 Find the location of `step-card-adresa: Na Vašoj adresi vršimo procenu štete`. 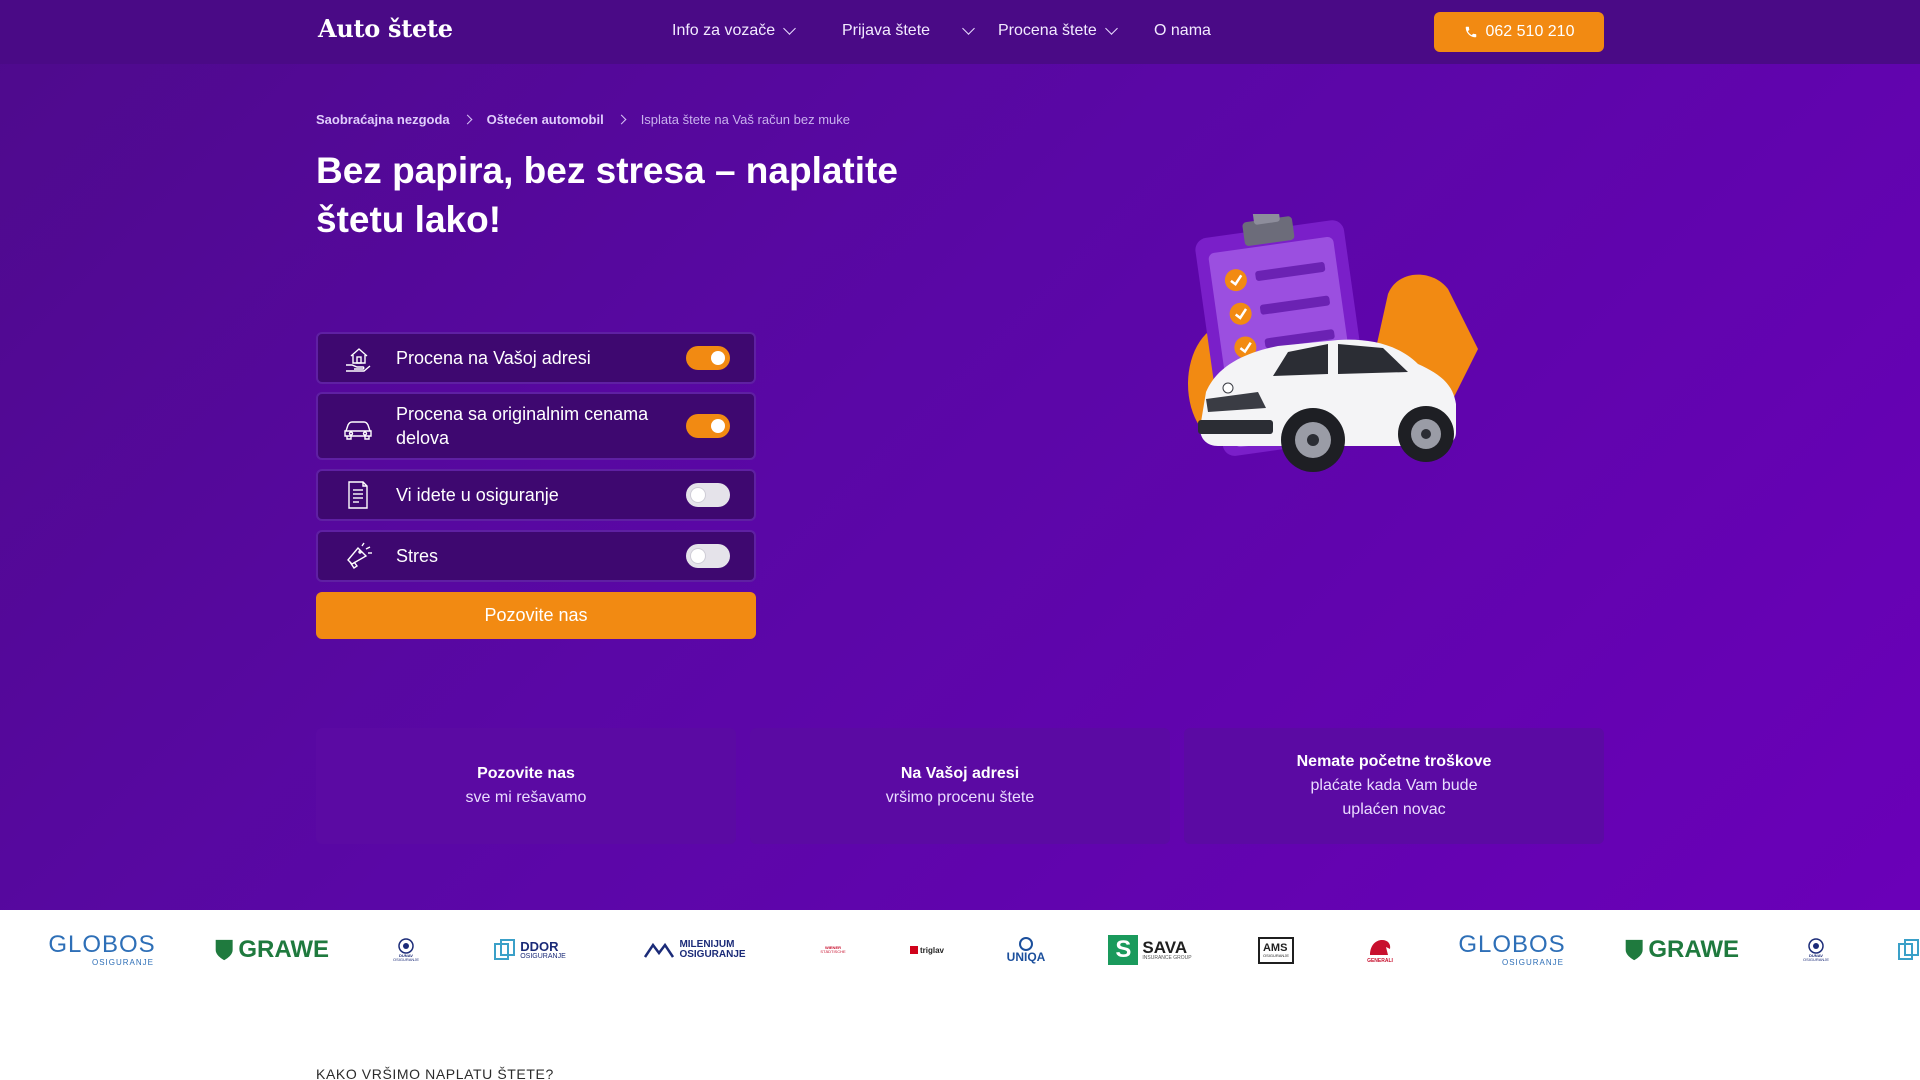

step-card-adresa: Na Vašoj adresi vršimo procenu štete is located at coordinates (960, 786).